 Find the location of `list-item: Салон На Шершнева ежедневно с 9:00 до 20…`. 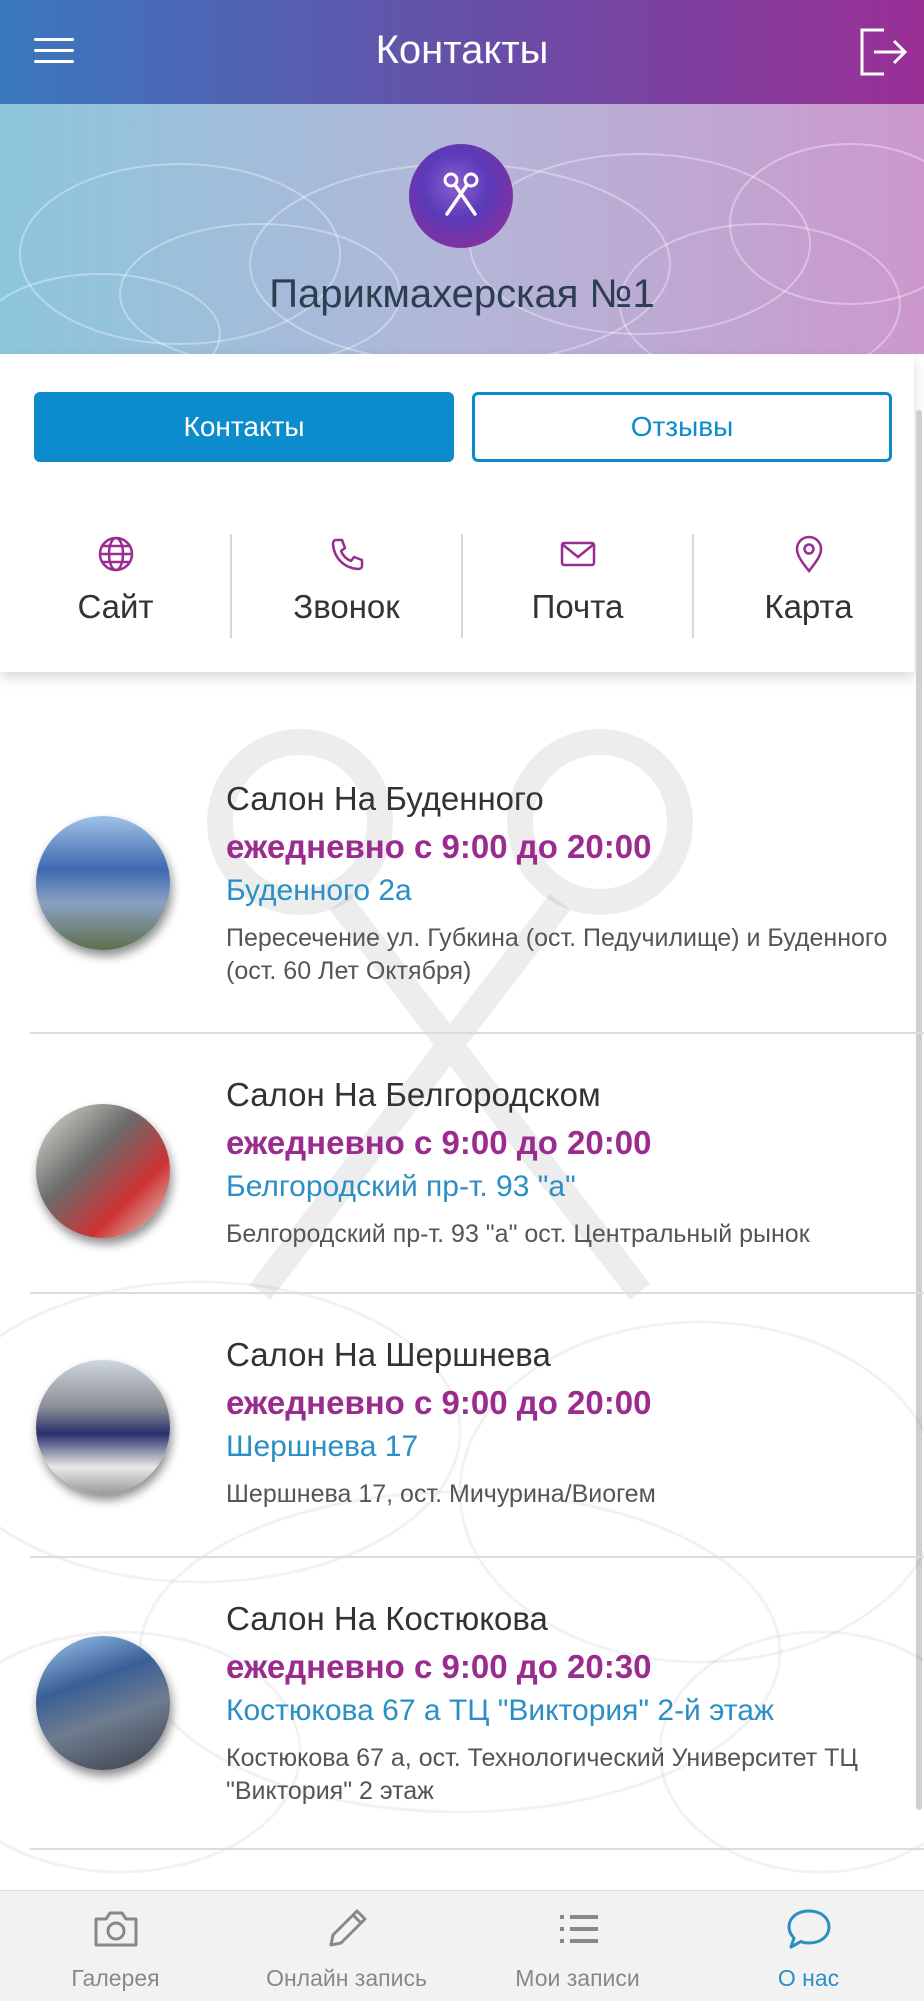

list-item: Салон На Шершнева ежедневно с 9:00 до 20… is located at coordinates (462, 1422).